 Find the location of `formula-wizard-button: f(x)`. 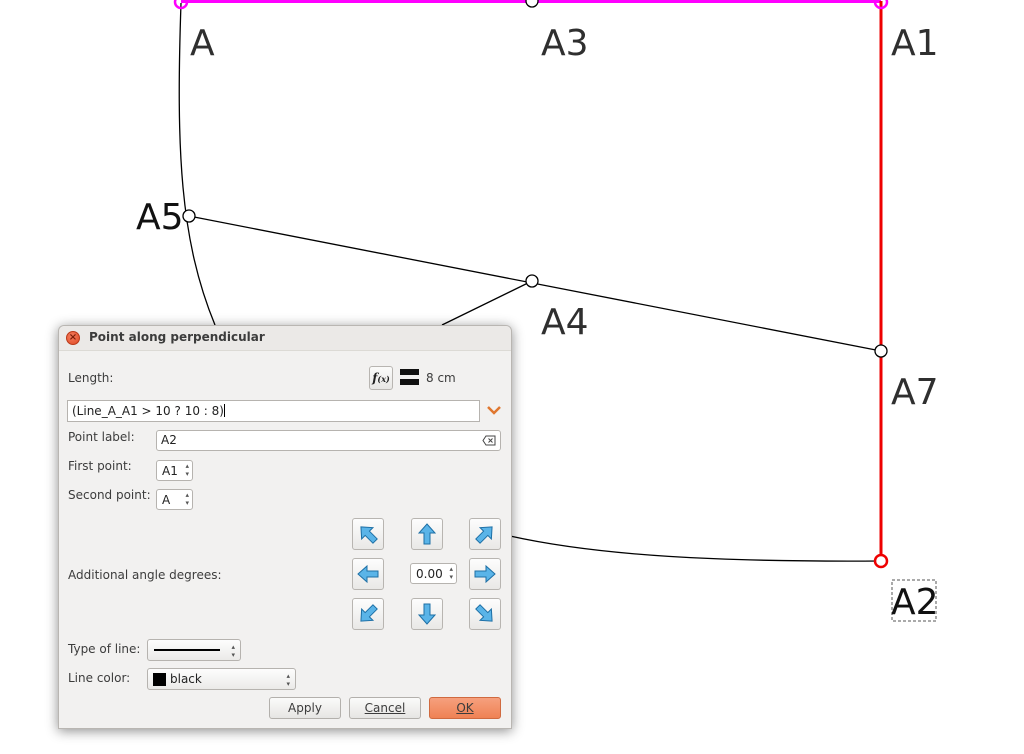

formula-wizard-button: f(x) is located at coordinates (381, 378).